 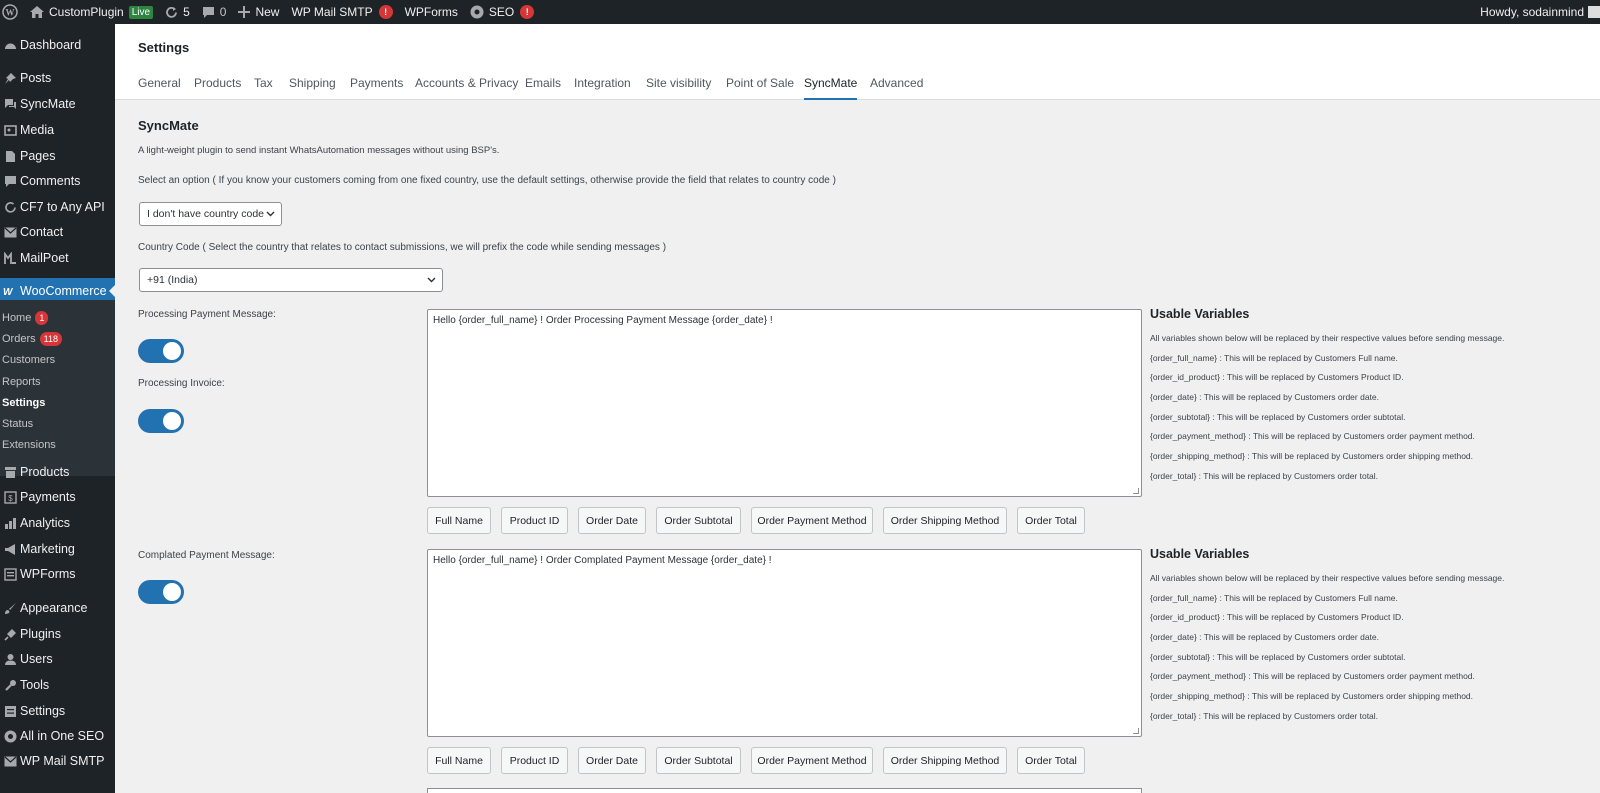 I want to click on wp-mail-smtp-link: WP Mail SMTP !, so click(x=341, y=12).